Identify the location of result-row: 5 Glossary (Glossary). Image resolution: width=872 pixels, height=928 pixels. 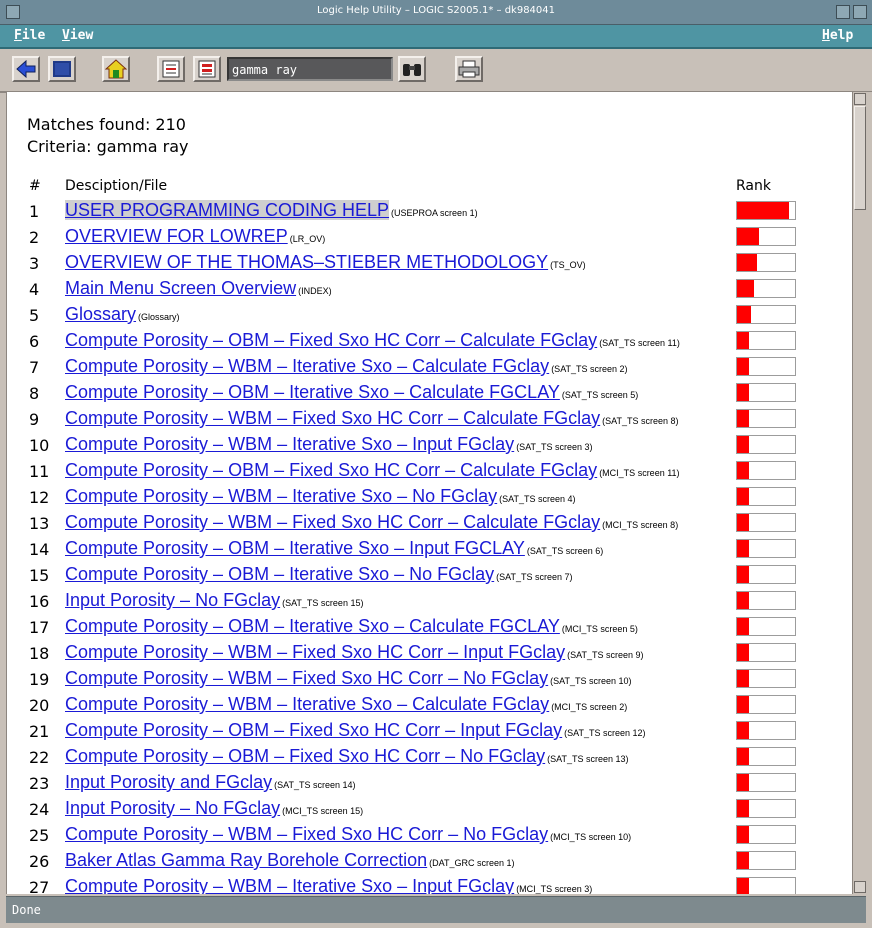
(430, 315).